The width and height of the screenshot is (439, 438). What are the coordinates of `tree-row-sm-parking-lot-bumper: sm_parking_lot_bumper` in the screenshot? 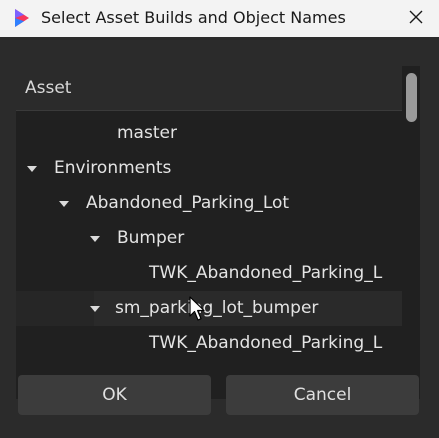 It's located at (209, 308).